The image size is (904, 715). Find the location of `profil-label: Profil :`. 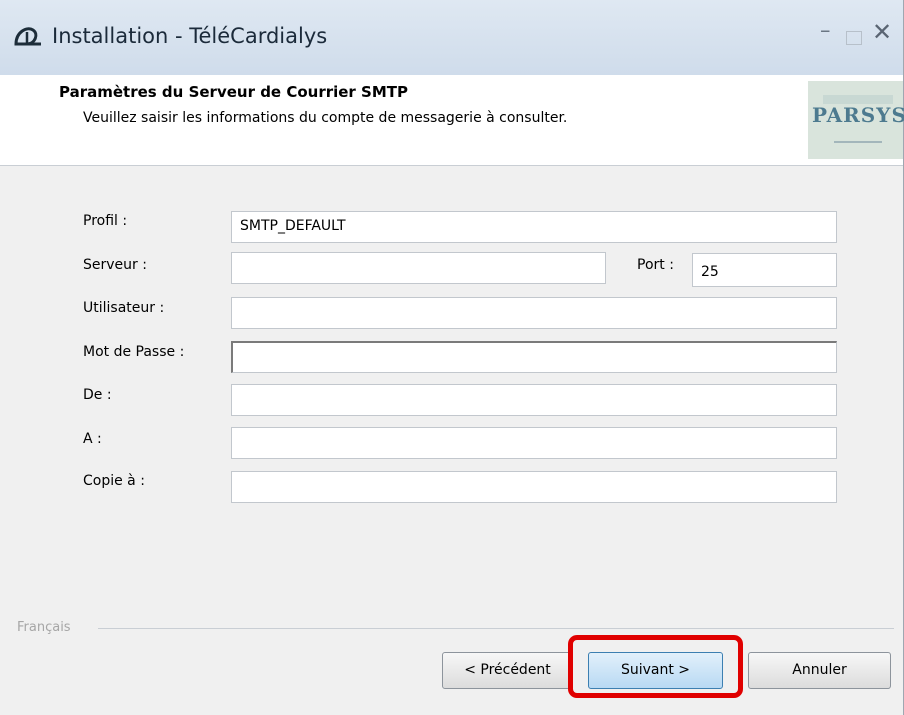

profil-label: Profil : is located at coordinates (105, 221).